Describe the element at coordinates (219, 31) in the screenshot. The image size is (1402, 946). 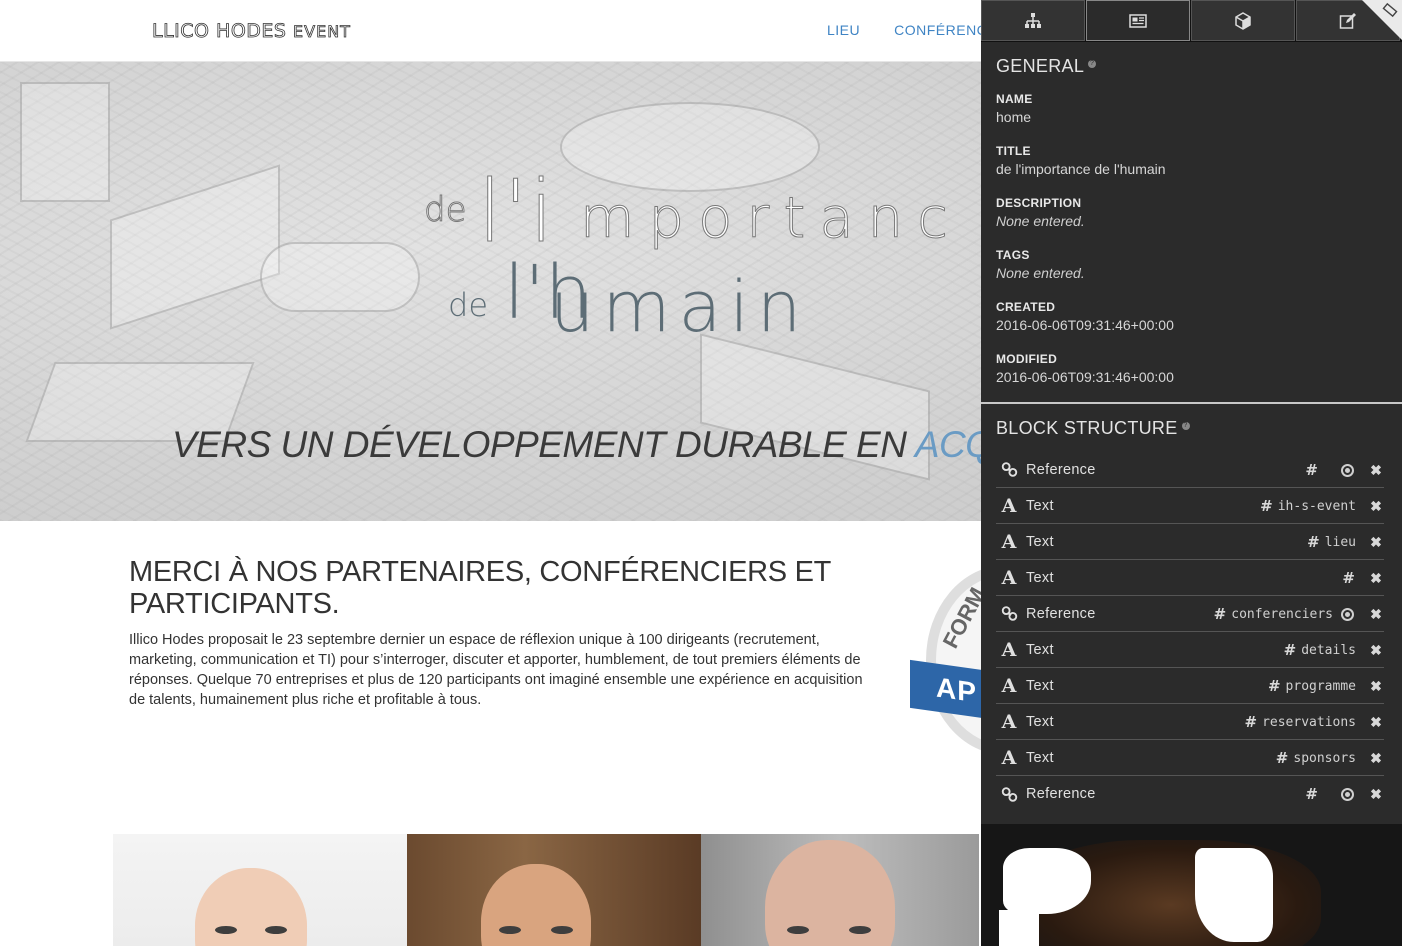
I see `logo-main: LLICO HODES` at that location.